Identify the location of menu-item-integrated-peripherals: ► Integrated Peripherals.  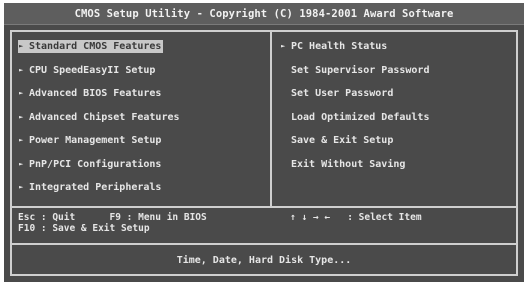
(142, 193).